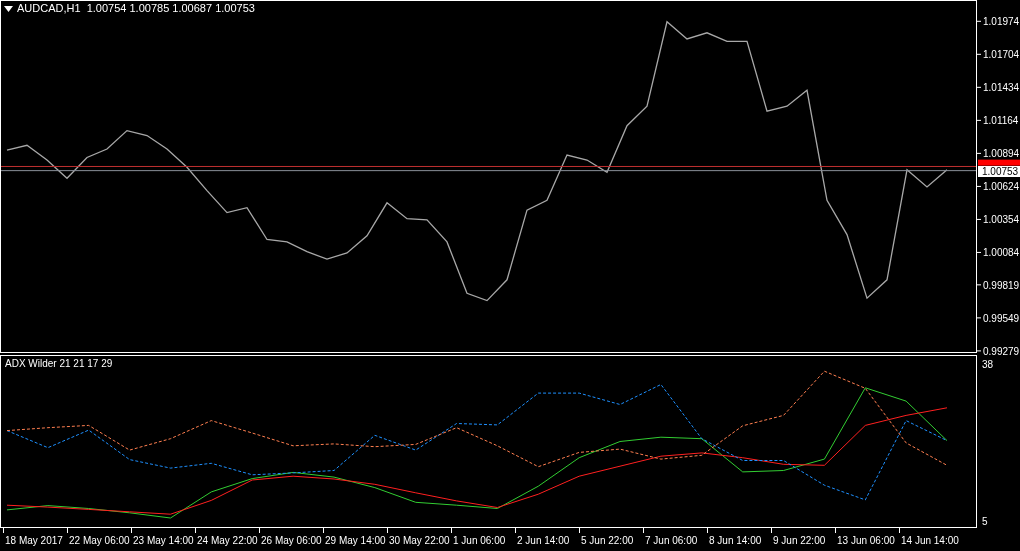 The image size is (1020, 551). I want to click on time-tick-label: 14 Jun 14:00, so click(930, 540).